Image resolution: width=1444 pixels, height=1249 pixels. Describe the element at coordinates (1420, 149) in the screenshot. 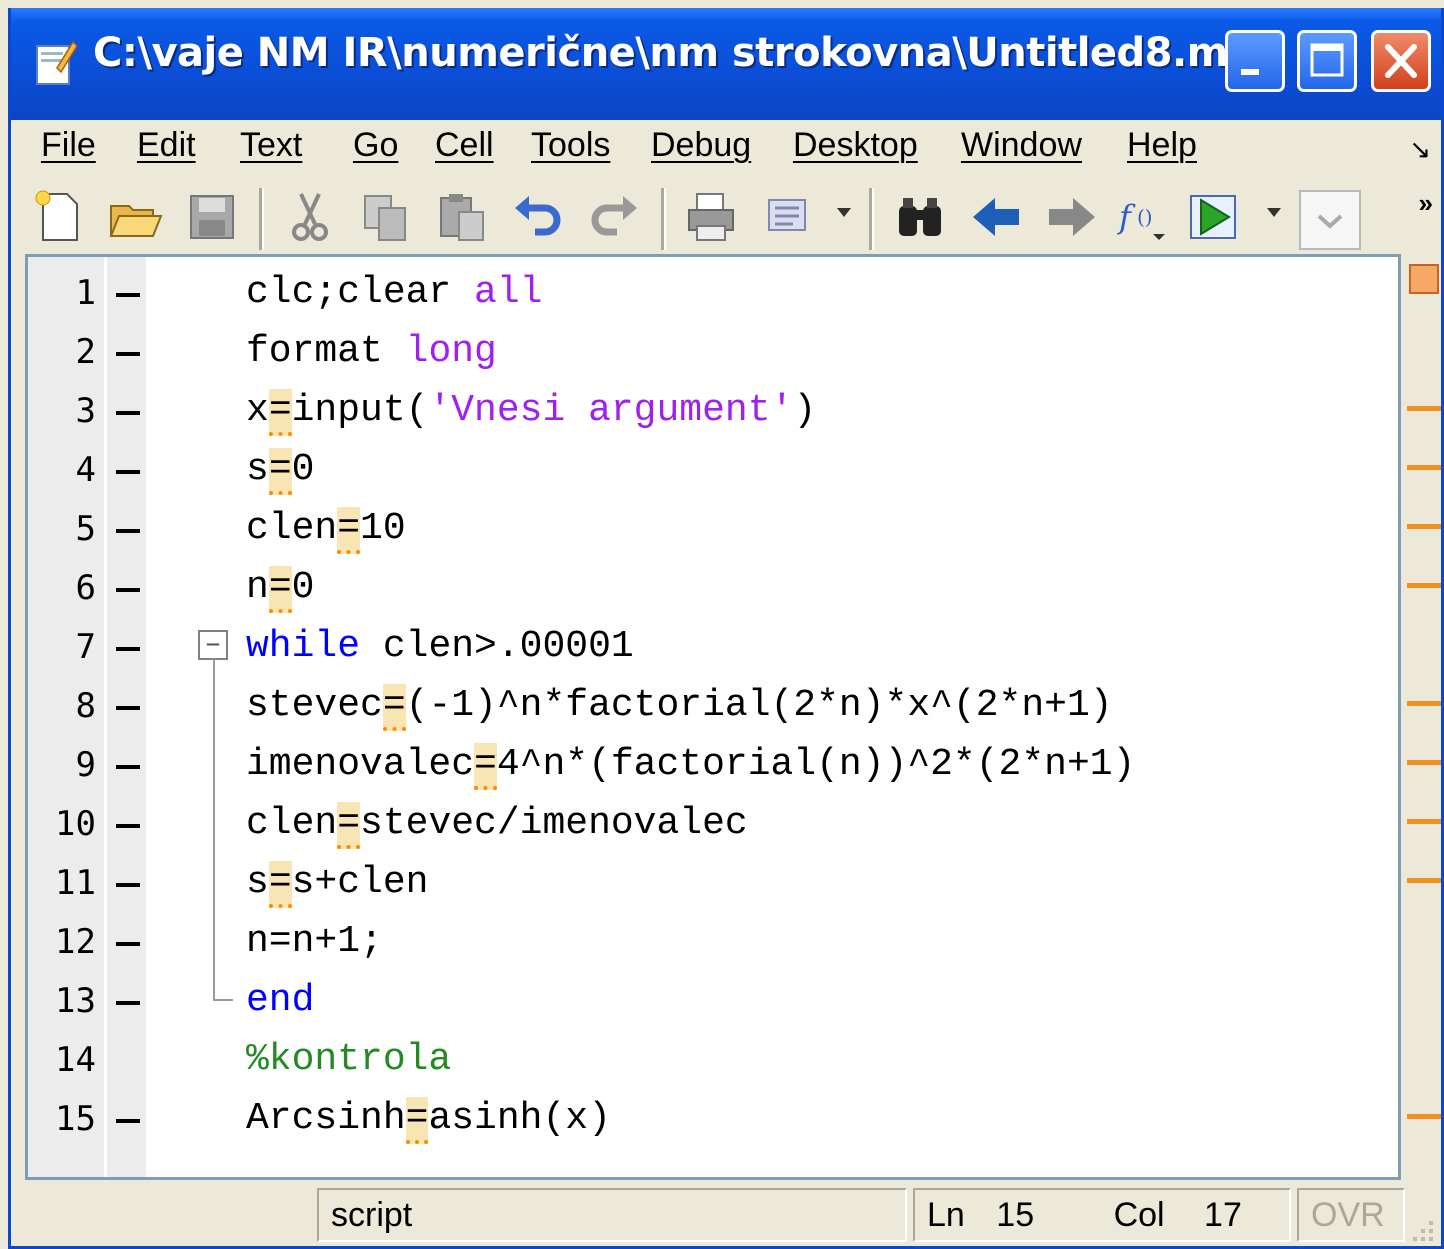

I see `dock-arrow-icon: ↘` at that location.